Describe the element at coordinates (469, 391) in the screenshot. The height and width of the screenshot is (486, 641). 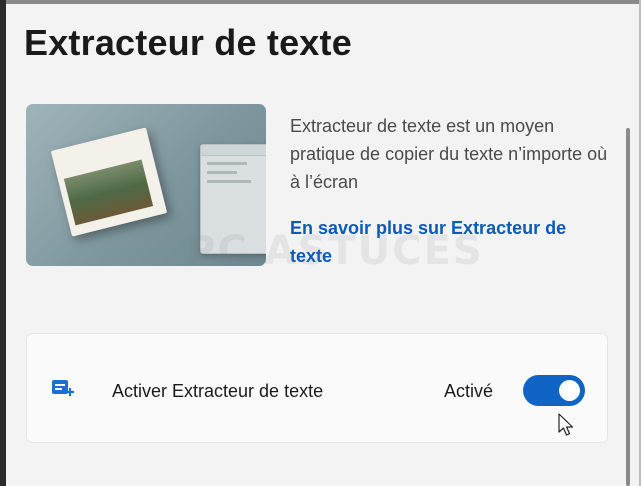
I see `toggle-state-label: Activé` at that location.